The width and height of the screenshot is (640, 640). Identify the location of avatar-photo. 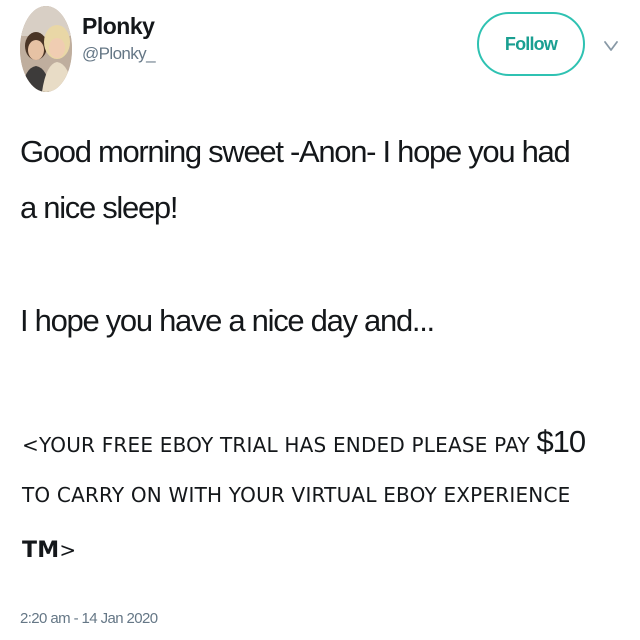
(46, 49).